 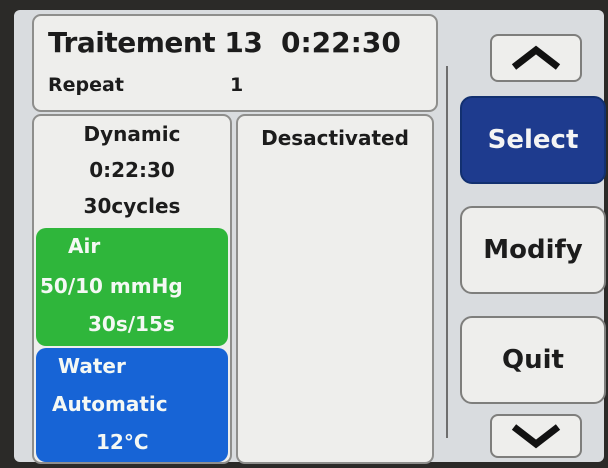 What do you see at coordinates (132, 134) in the screenshot?
I see `program-mode: Dynamic` at bounding box center [132, 134].